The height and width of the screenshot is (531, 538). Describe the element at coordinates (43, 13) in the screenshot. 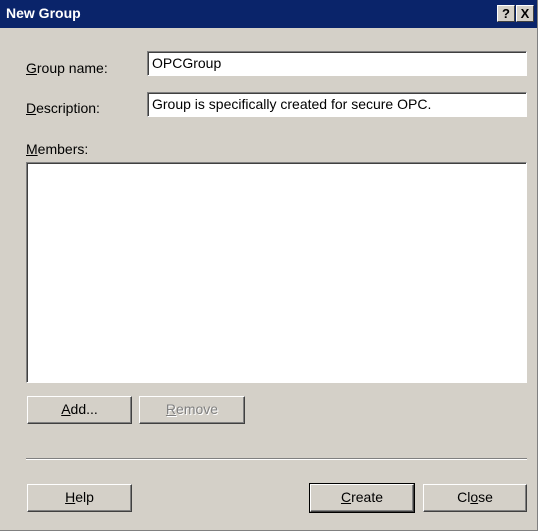

I see `window-title: New Group` at that location.